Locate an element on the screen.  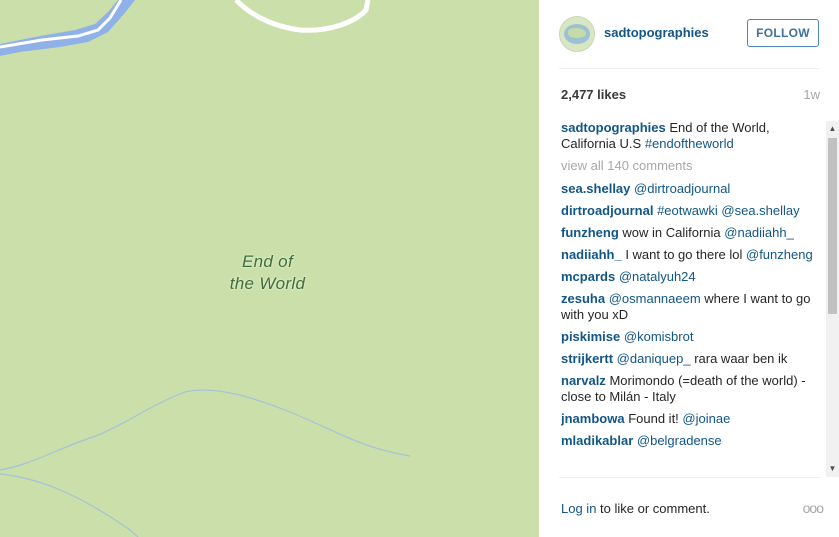
comment-mention-link: @funzheng is located at coordinates (779, 254).